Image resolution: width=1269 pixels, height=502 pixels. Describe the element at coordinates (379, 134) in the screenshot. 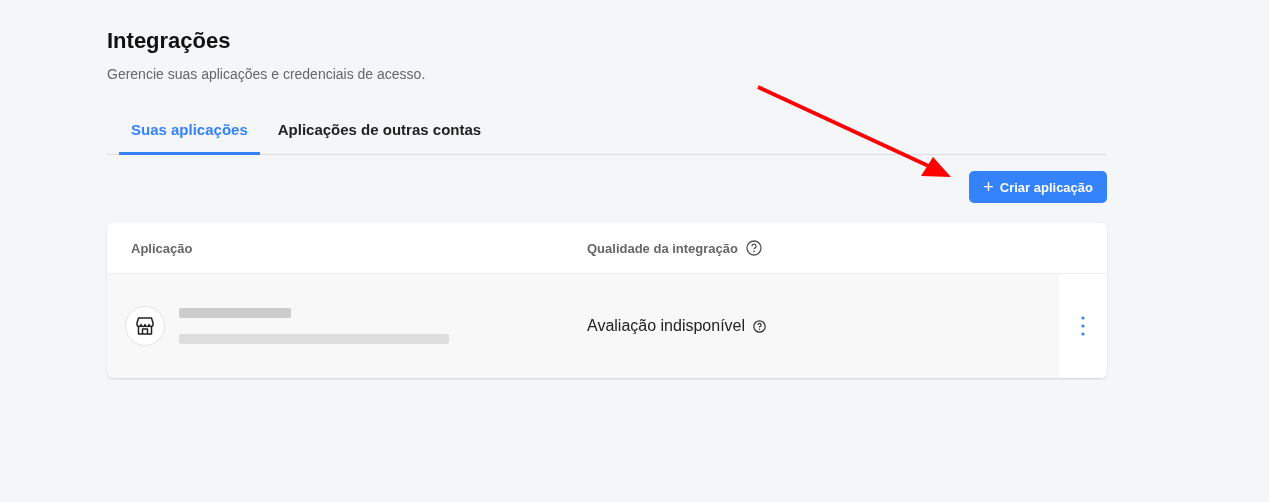

I see `tab: Aplicações de outras contas` at that location.